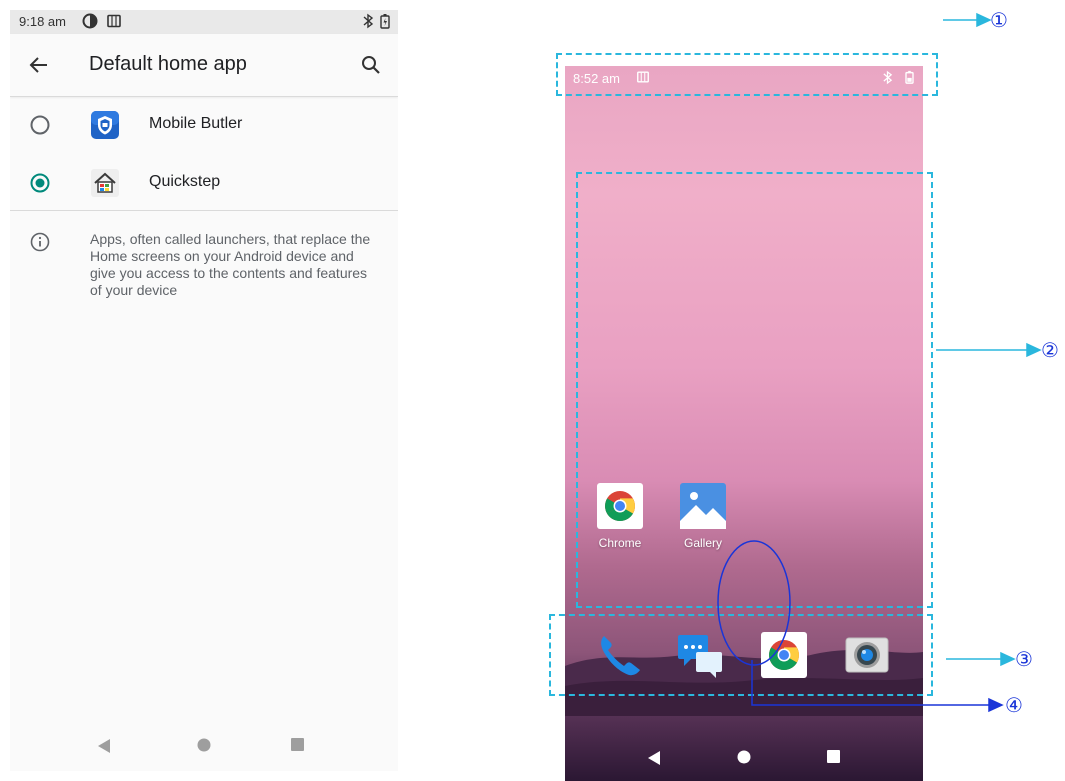  What do you see at coordinates (1050, 350) in the screenshot?
I see `callout-2: ②` at bounding box center [1050, 350].